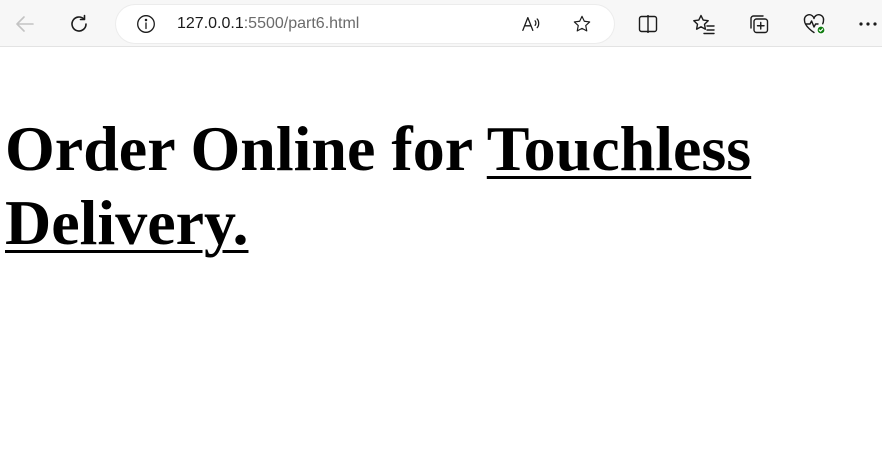  I want to click on url-path: :5500/part6.html, so click(301, 23).